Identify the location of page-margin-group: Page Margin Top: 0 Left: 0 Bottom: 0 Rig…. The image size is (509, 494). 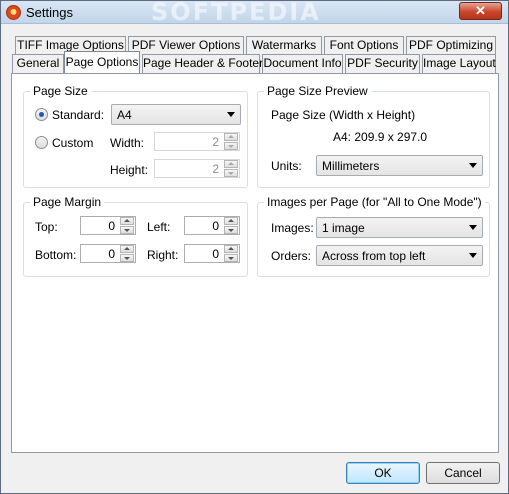
(135, 236).